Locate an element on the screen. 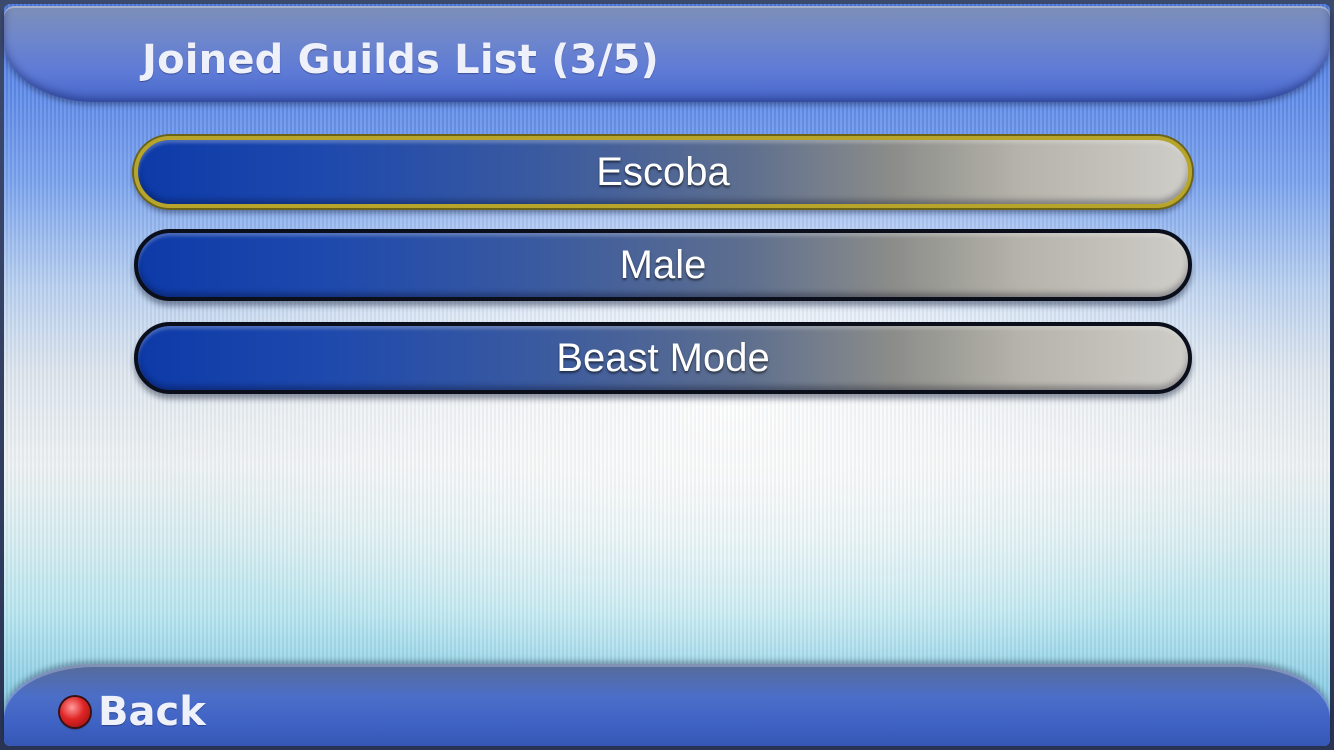  back-button: Back is located at coordinates (133, 712).